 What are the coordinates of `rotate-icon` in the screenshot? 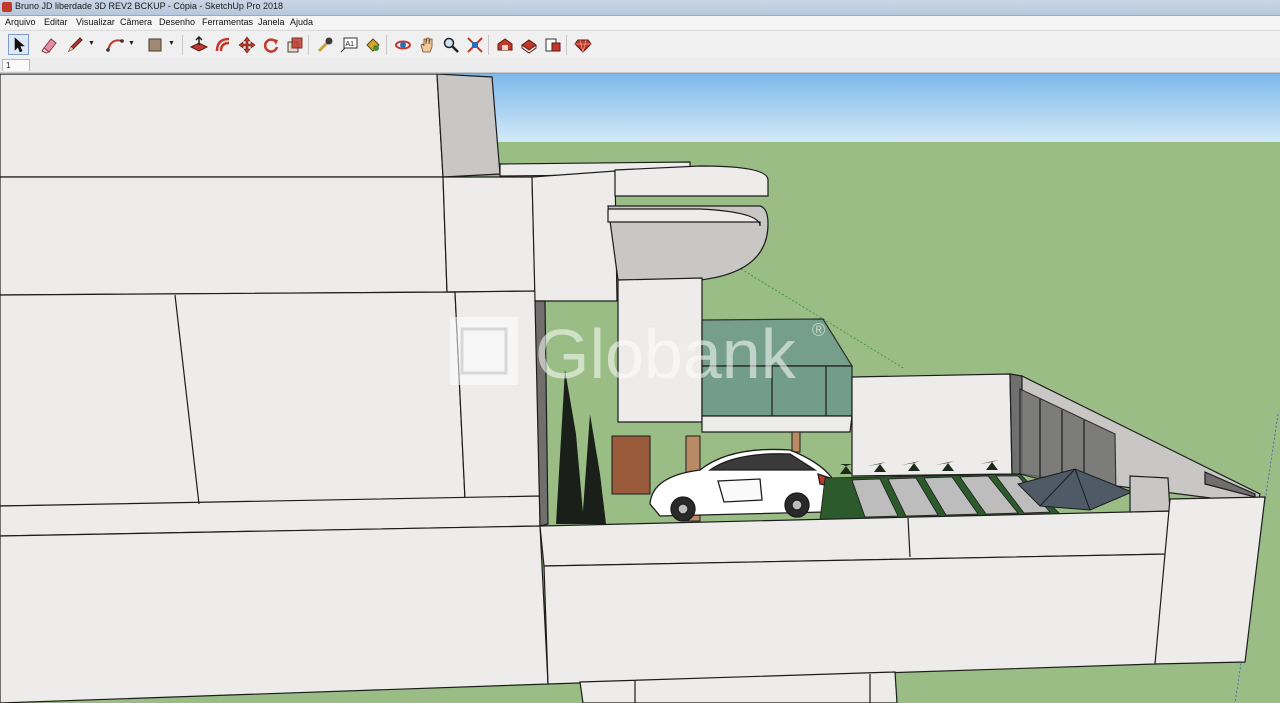 It's located at (270, 45).